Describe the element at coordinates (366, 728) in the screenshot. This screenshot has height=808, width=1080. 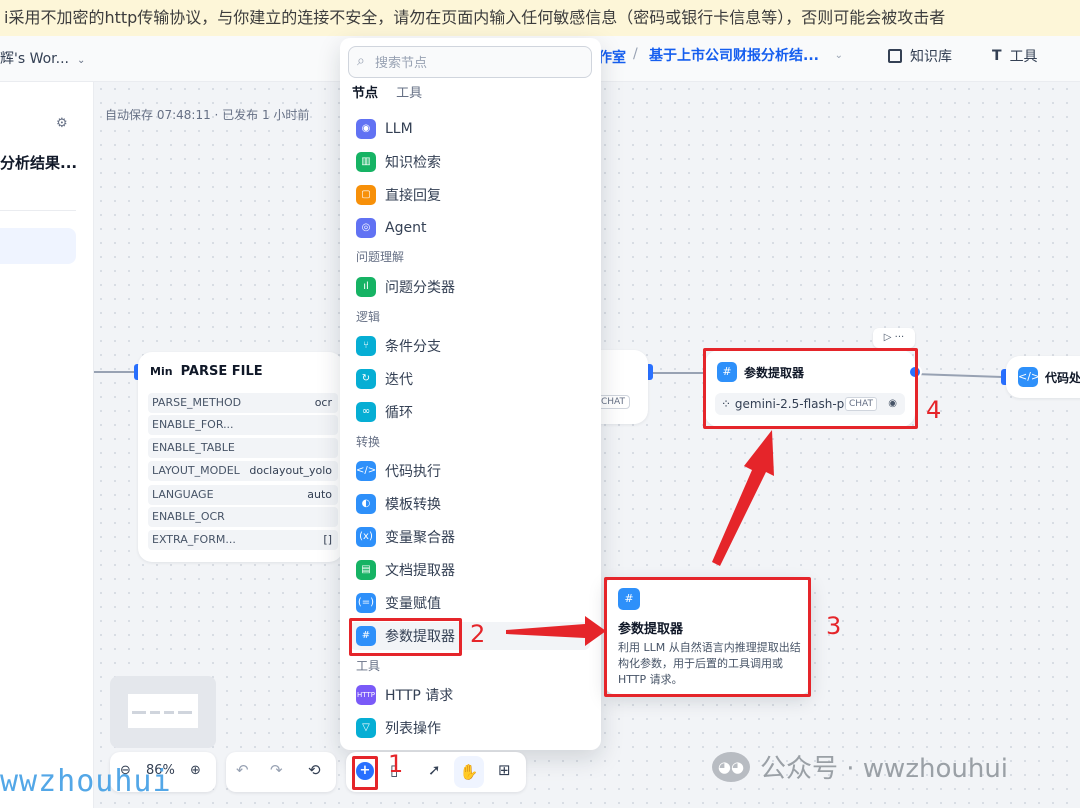
I see `filter-icon: ▽` at that location.